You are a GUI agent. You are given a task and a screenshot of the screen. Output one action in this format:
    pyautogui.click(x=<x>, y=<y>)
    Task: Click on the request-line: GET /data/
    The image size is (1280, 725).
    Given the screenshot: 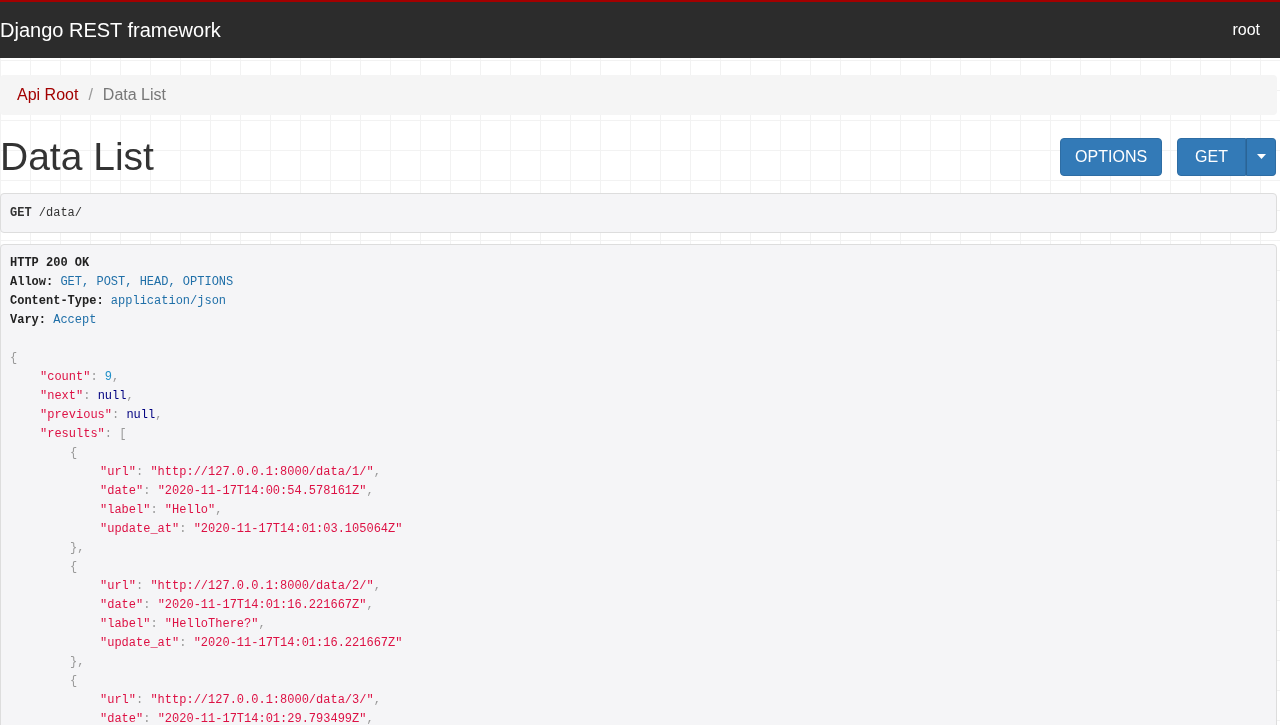 What is the action you would take?
    pyautogui.click(x=46, y=213)
    